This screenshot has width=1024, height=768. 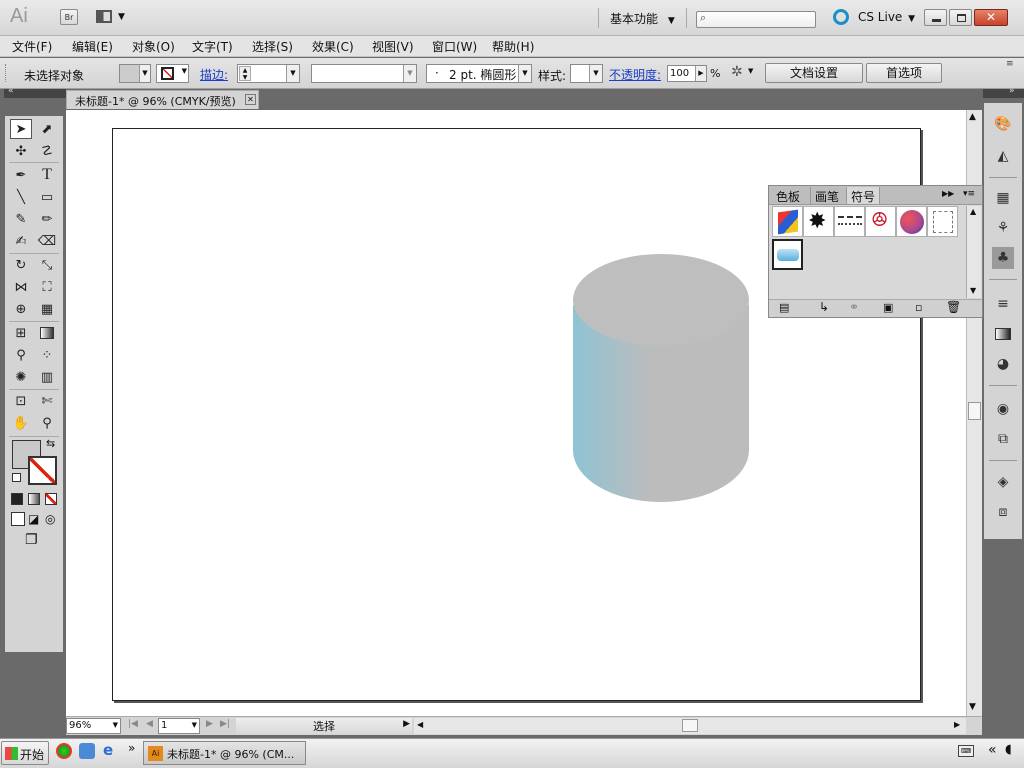 I want to click on menu-edit: 编辑(E), so click(x=92, y=46).